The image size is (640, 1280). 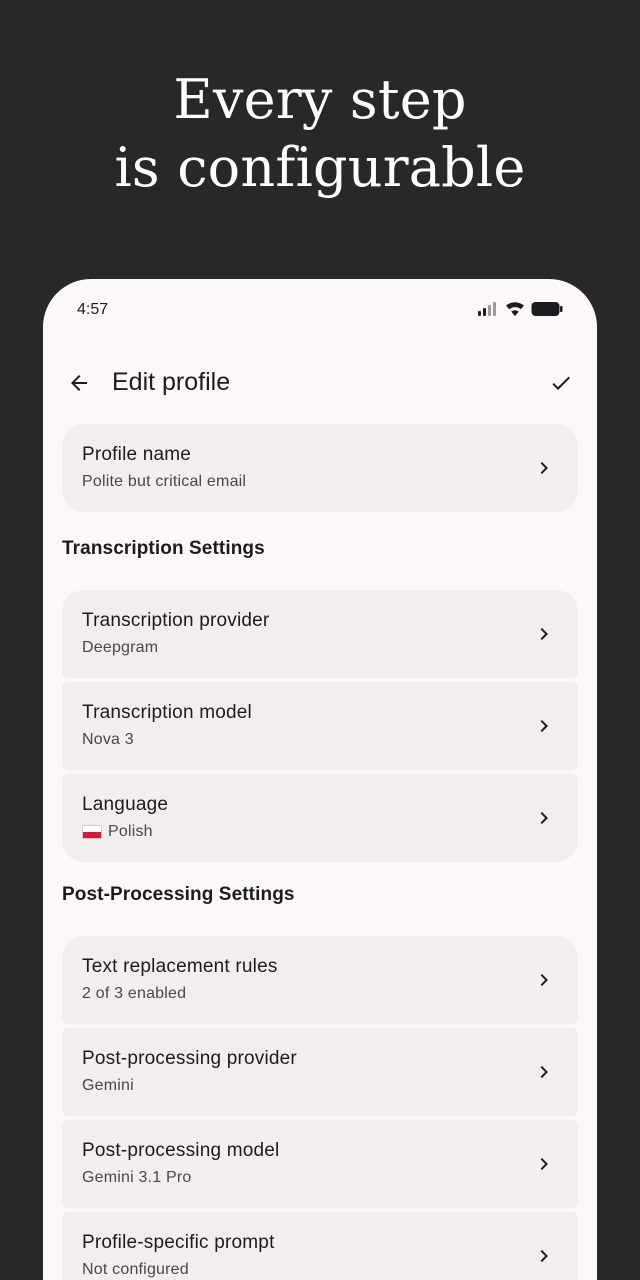 I want to click on poland-flag-icon, so click(x=92, y=832).